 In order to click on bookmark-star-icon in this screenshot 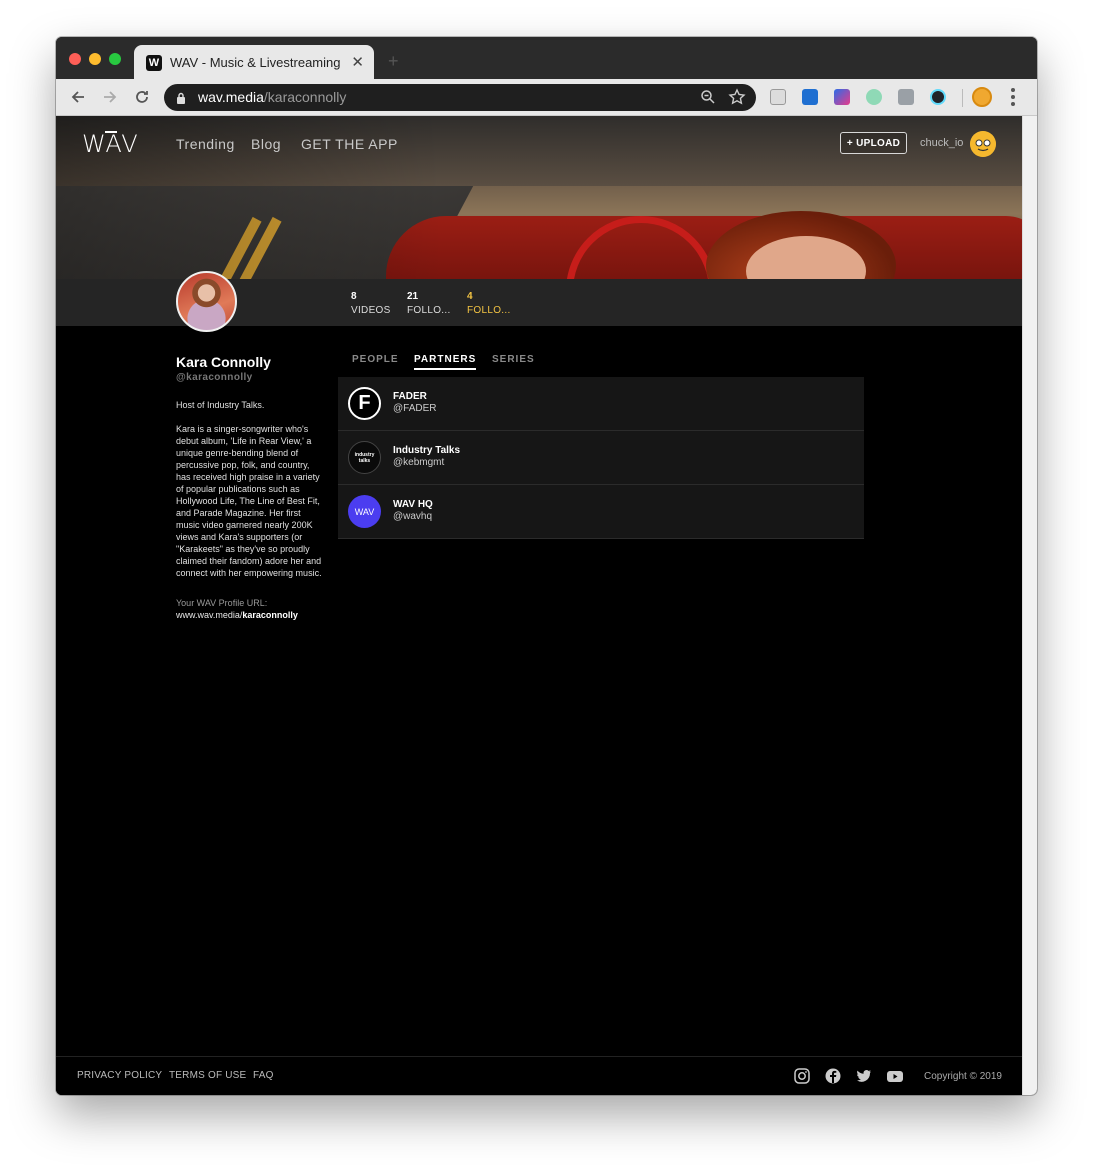, I will do `click(737, 99)`.